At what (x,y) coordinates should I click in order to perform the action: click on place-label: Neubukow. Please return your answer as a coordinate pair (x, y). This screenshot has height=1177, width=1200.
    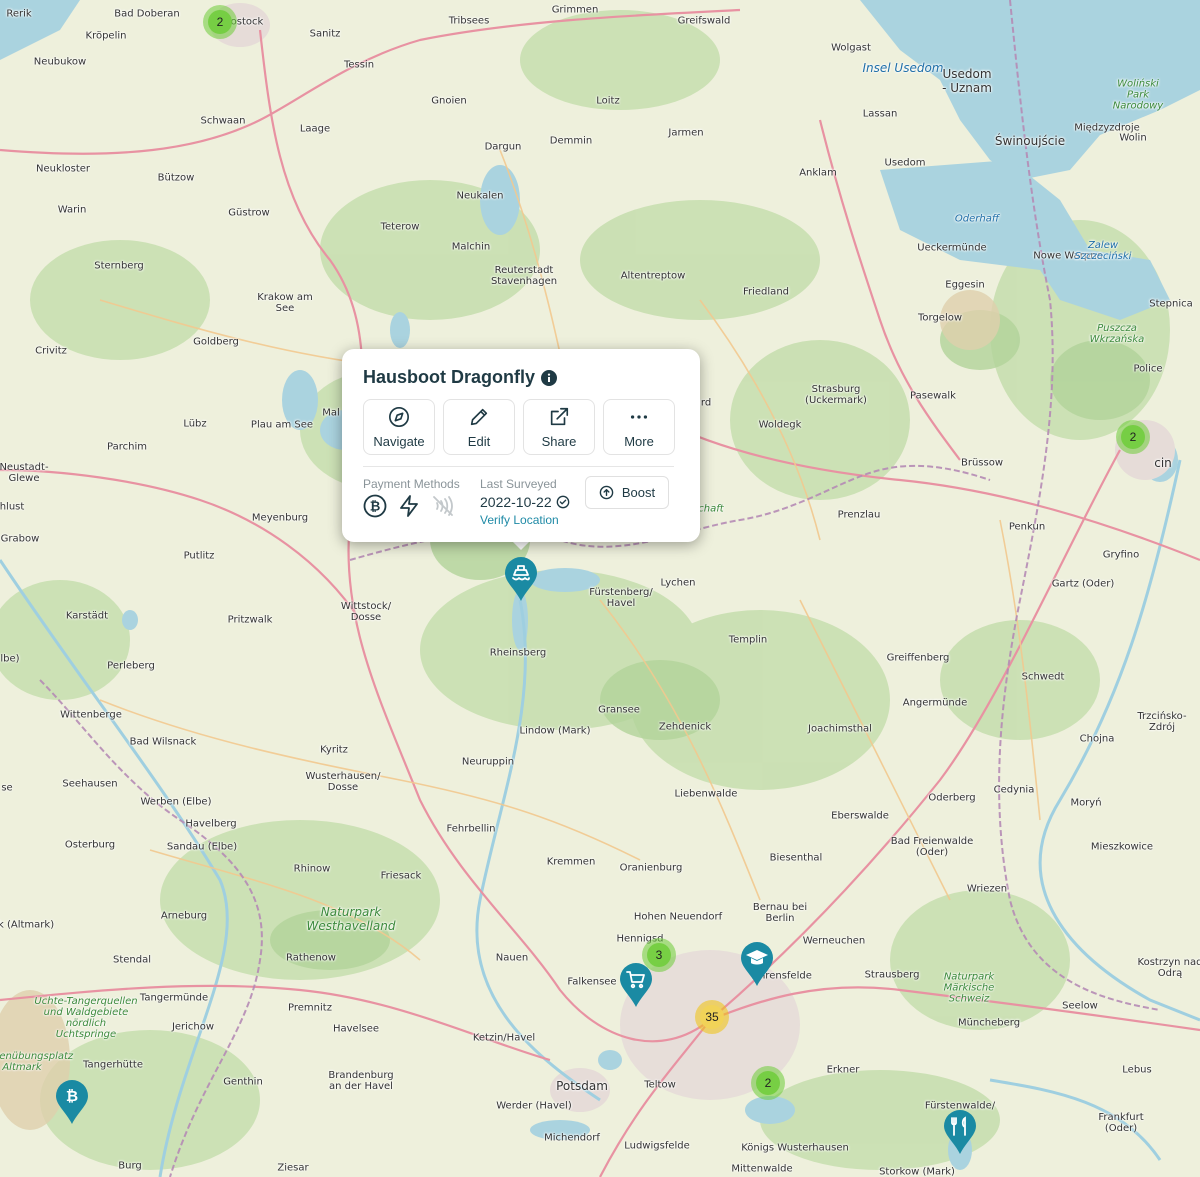
    Looking at the image, I should click on (60, 62).